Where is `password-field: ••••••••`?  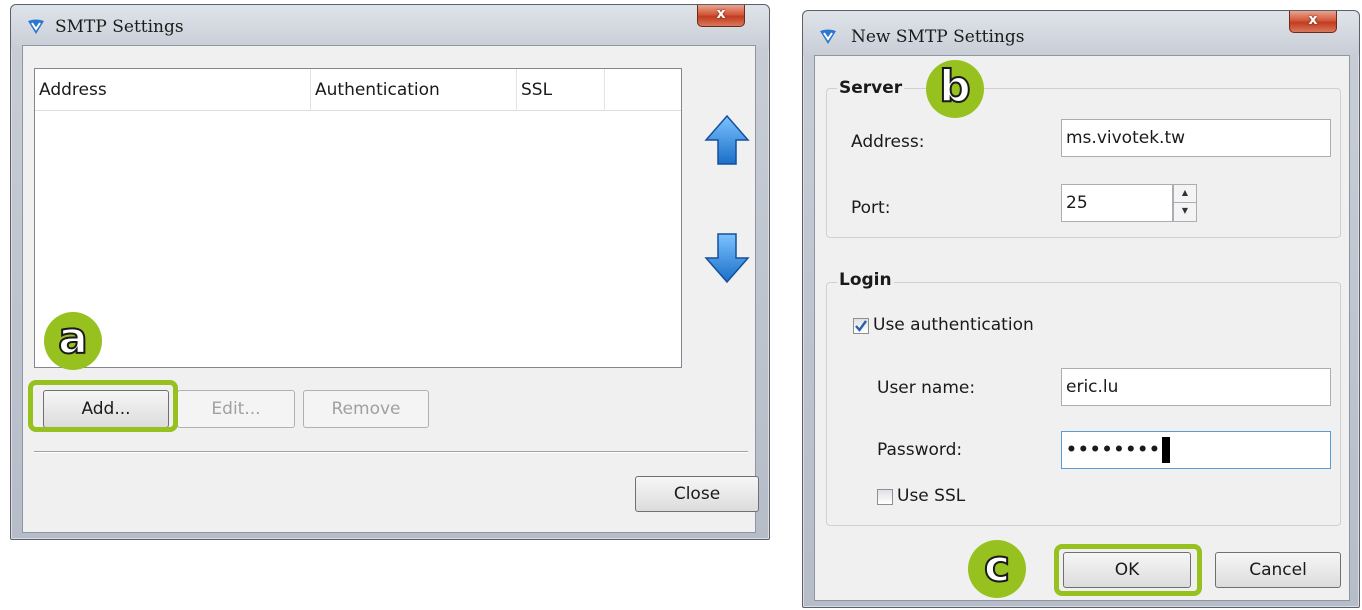
password-field: •••••••• is located at coordinates (1196, 450).